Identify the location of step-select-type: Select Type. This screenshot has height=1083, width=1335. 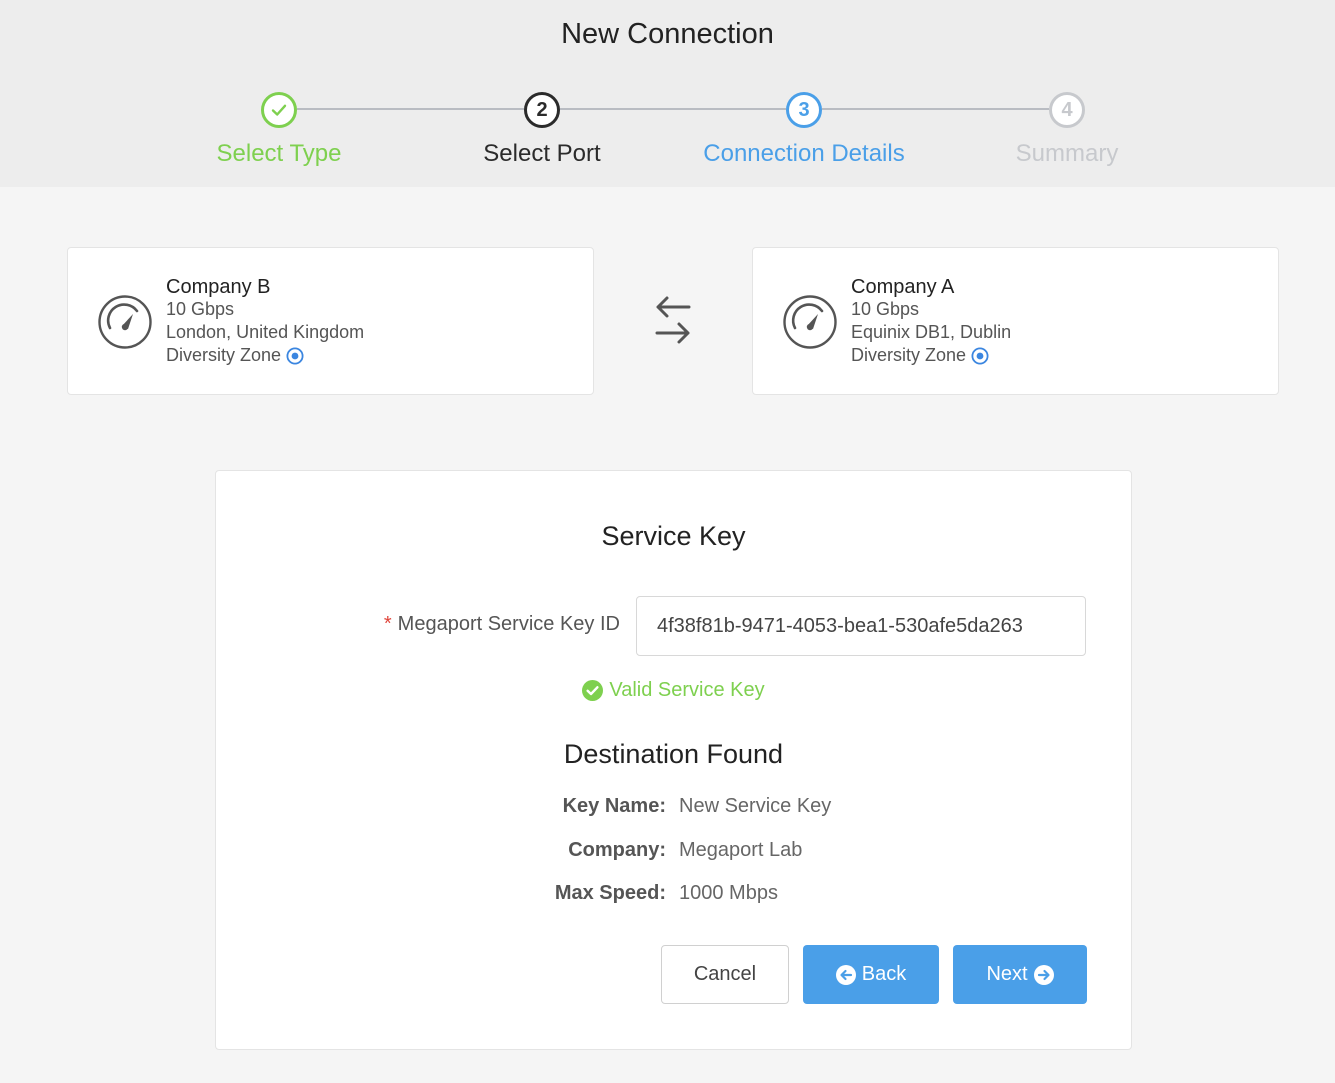
(279, 130).